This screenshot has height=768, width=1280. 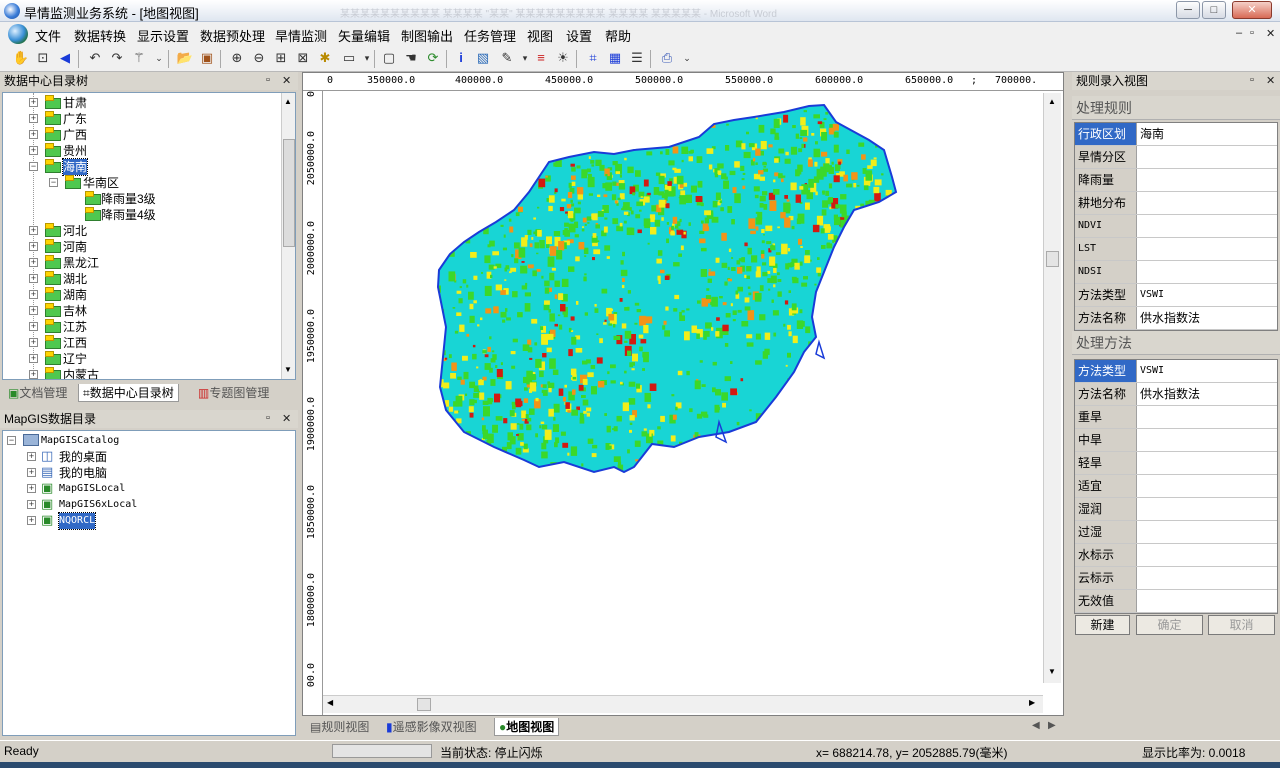 I want to click on grid-row: 轻旱, so click(x=1176, y=463).